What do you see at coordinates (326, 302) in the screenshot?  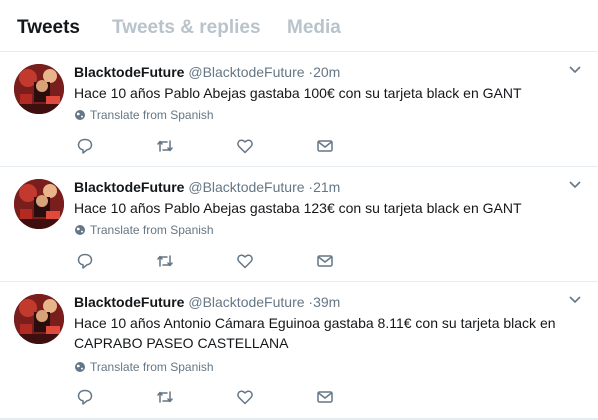 I see `timestamp: 39m` at bounding box center [326, 302].